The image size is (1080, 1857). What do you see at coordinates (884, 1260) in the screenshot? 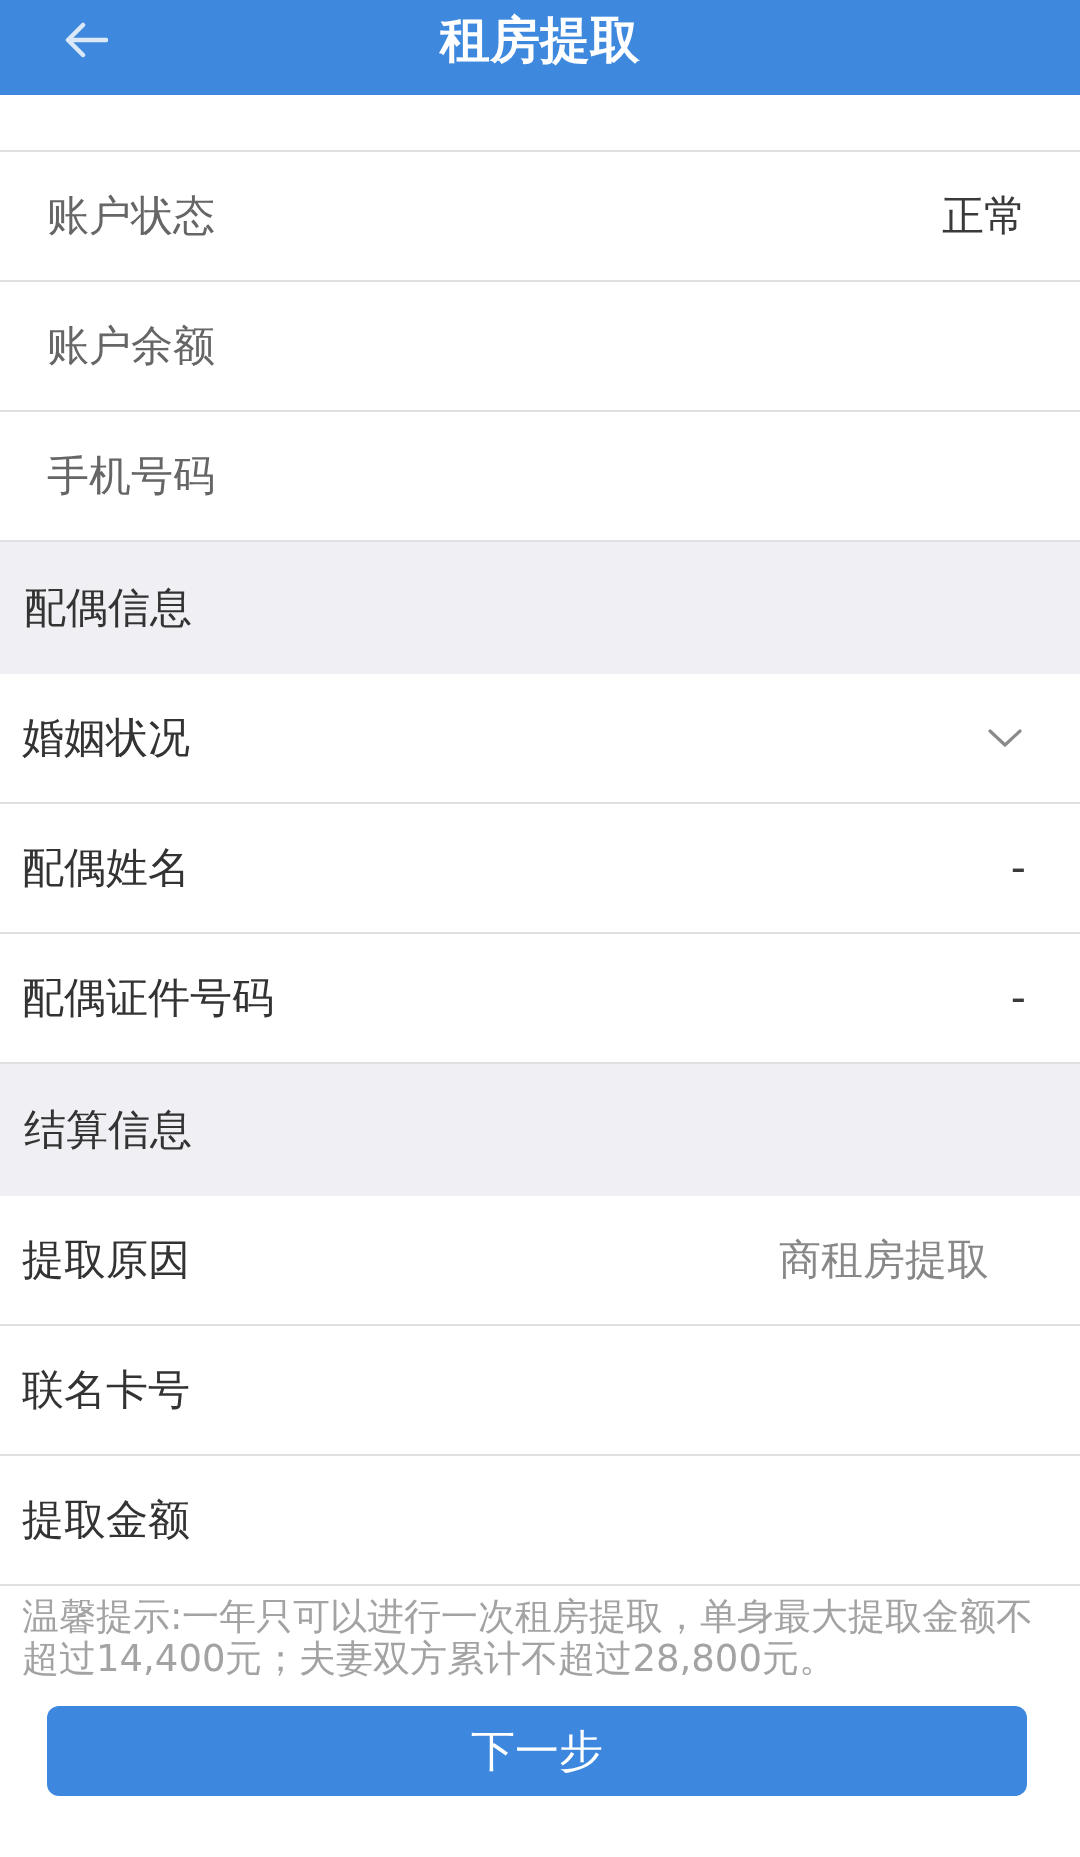
I see `field-value: 商租房提取` at bounding box center [884, 1260].